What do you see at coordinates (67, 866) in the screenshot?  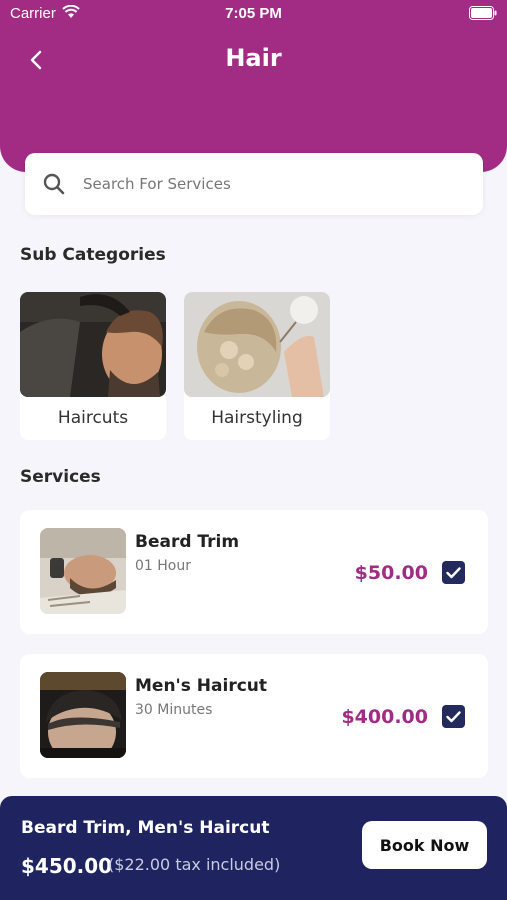 I see `total-price: $450.00` at bounding box center [67, 866].